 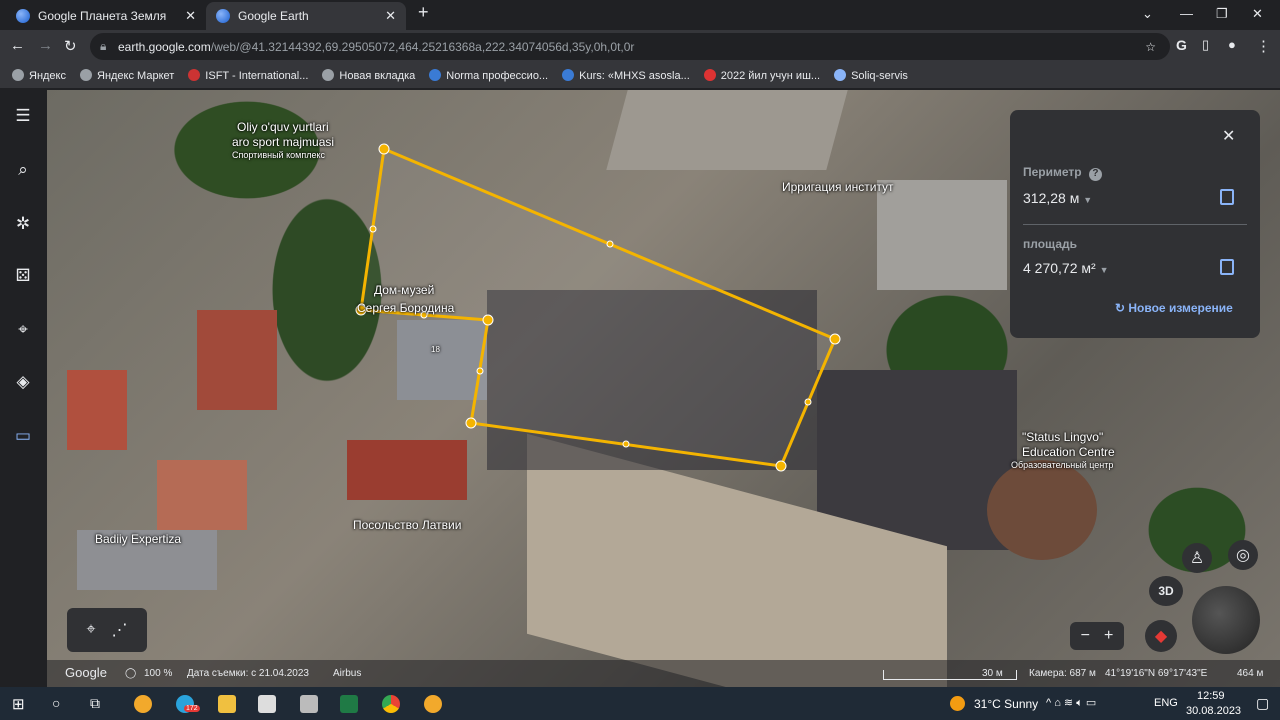 What do you see at coordinates (1071, 703) in the screenshot?
I see `tray-icons: ^ ⌂ ≋ 🔈︎ ▭` at bounding box center [1071, 703].